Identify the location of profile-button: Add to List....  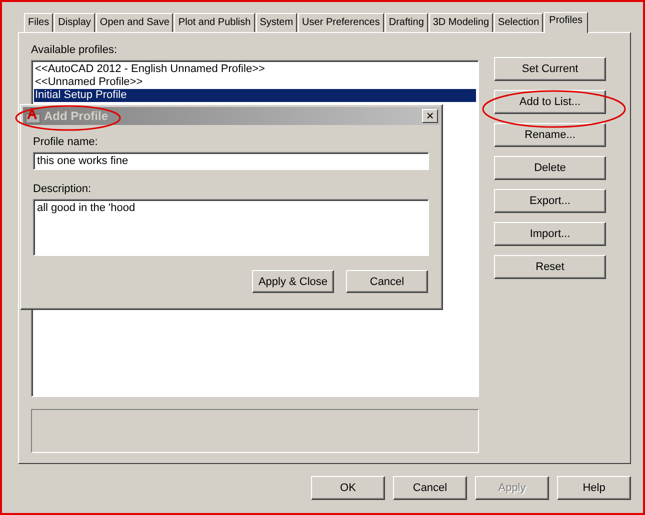
(550, 102).